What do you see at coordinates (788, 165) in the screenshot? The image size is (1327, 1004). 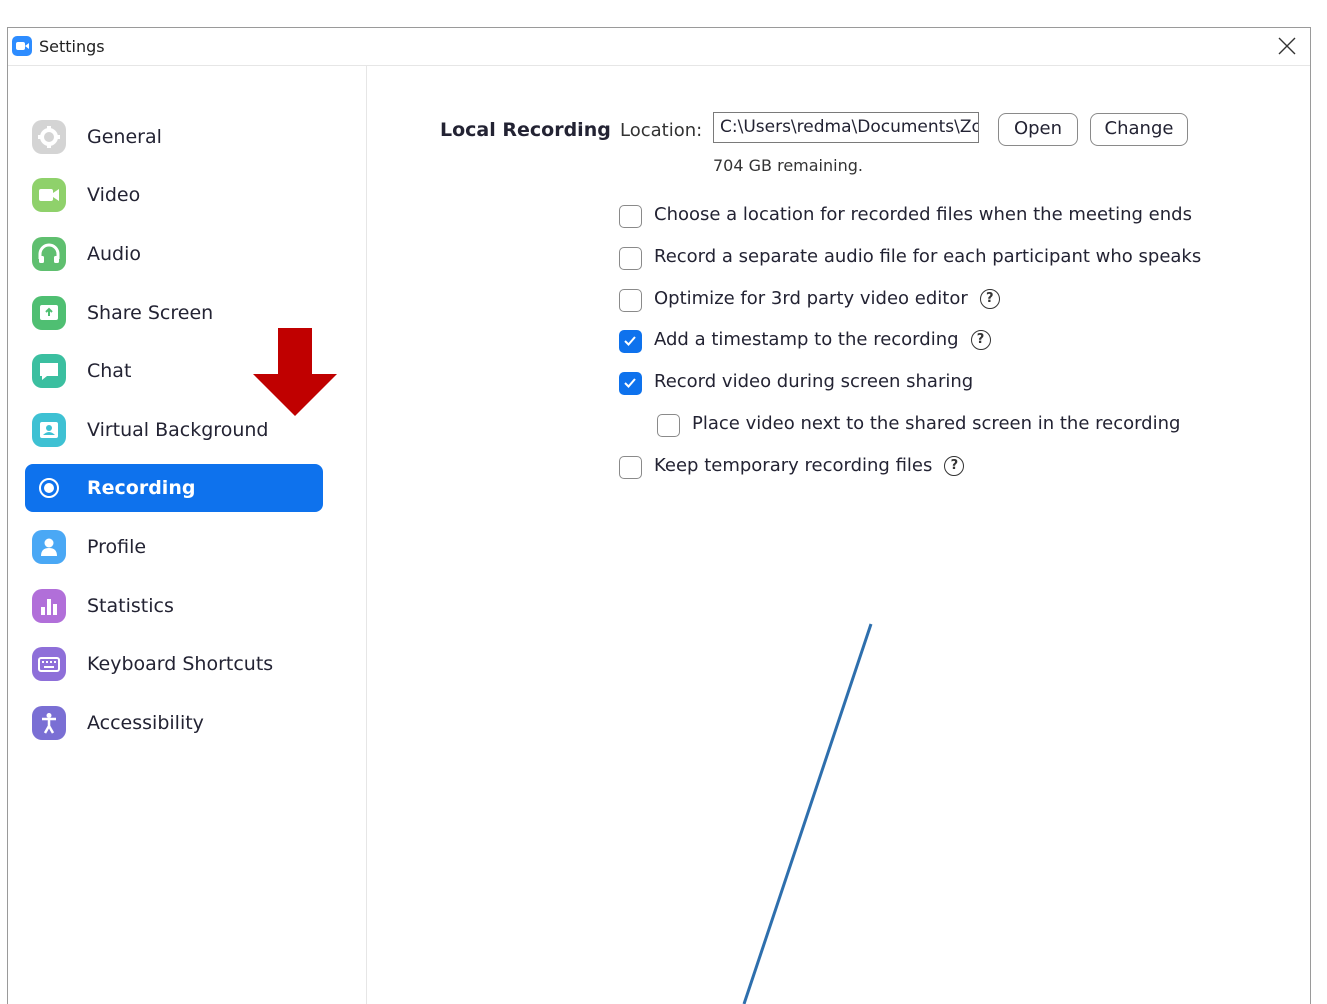 I see `disk-space-remaining: 704 GB remaining.` at bounding box center [788, 165].